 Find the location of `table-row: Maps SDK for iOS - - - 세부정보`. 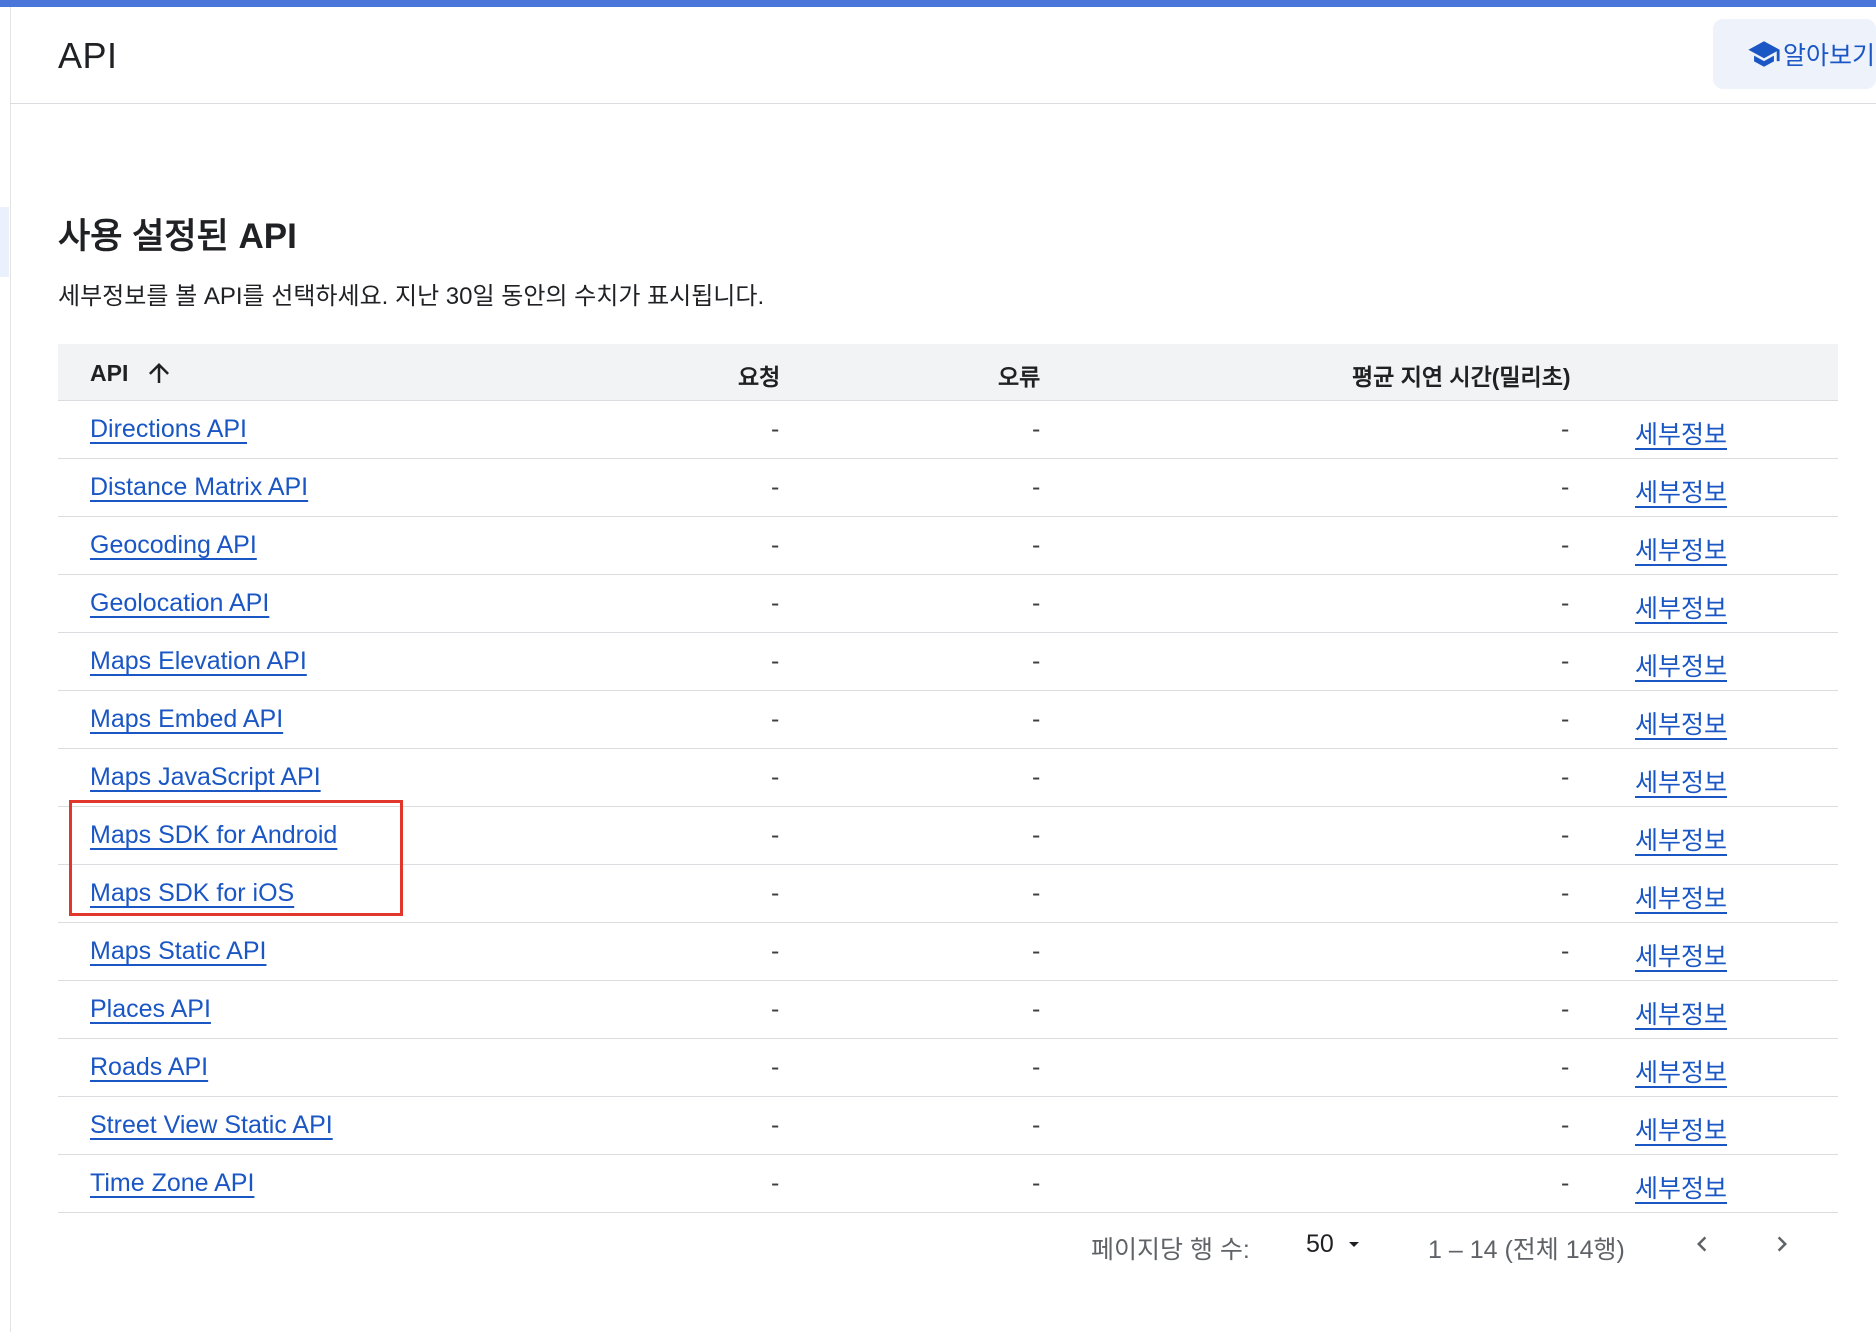

table-row: Maps SDK for iOS - - - 세부정보 is located at coordinates (948, 894).